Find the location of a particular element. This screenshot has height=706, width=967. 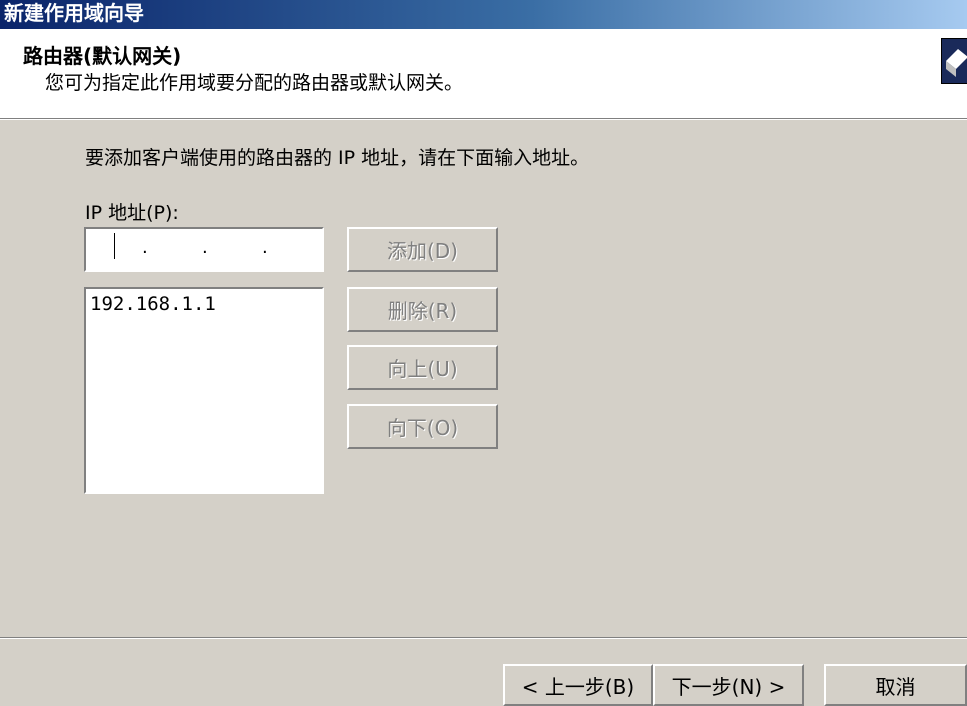

cancel-button: 取消 is located at coordinates (895, 685).